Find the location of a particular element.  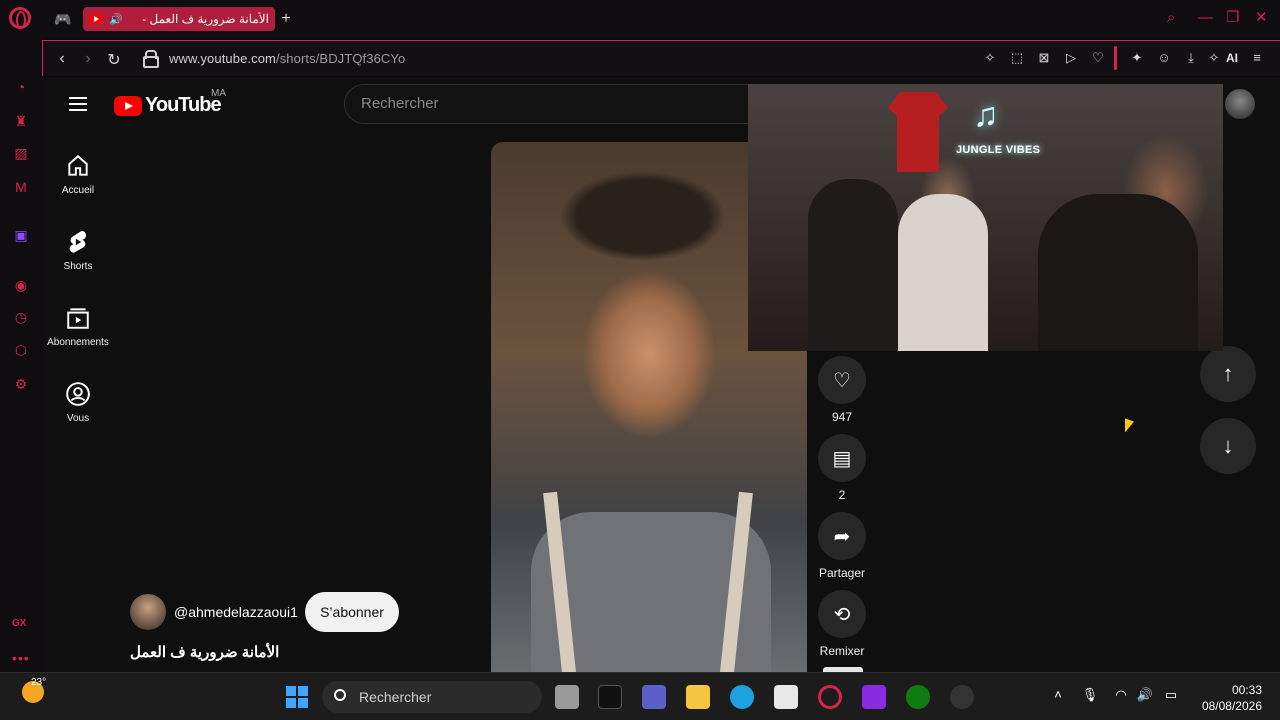

gx-label: GX is located at coordinates (19, 623).